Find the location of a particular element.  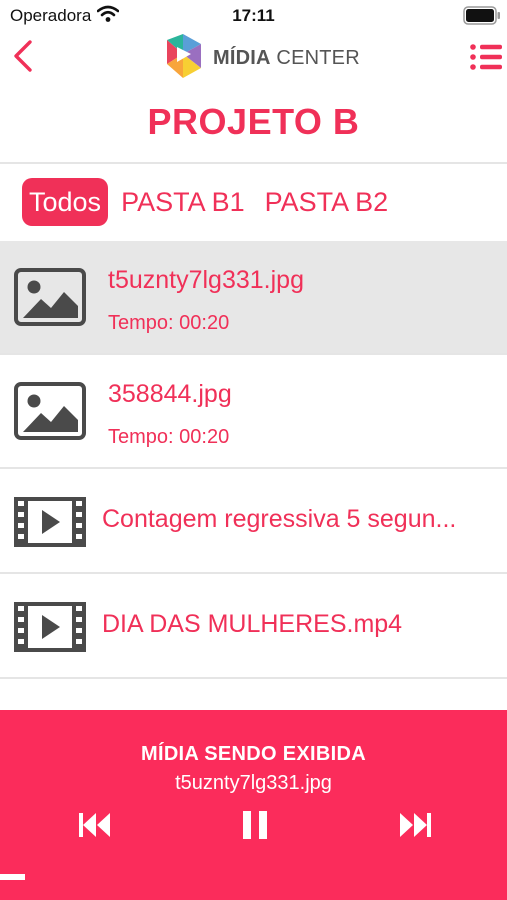

playback-progress is located at coordinates (253, 877).